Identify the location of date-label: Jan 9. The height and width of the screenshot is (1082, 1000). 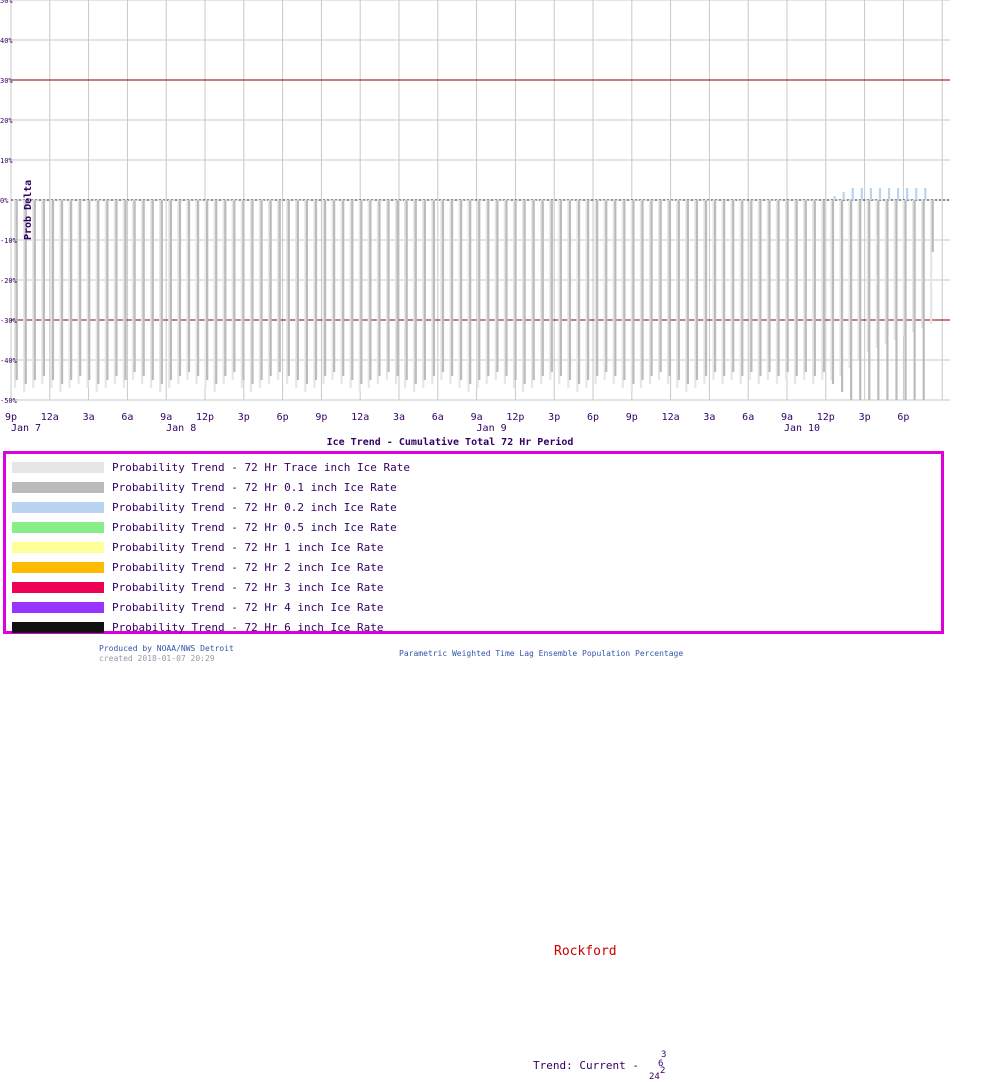
(492, 428).